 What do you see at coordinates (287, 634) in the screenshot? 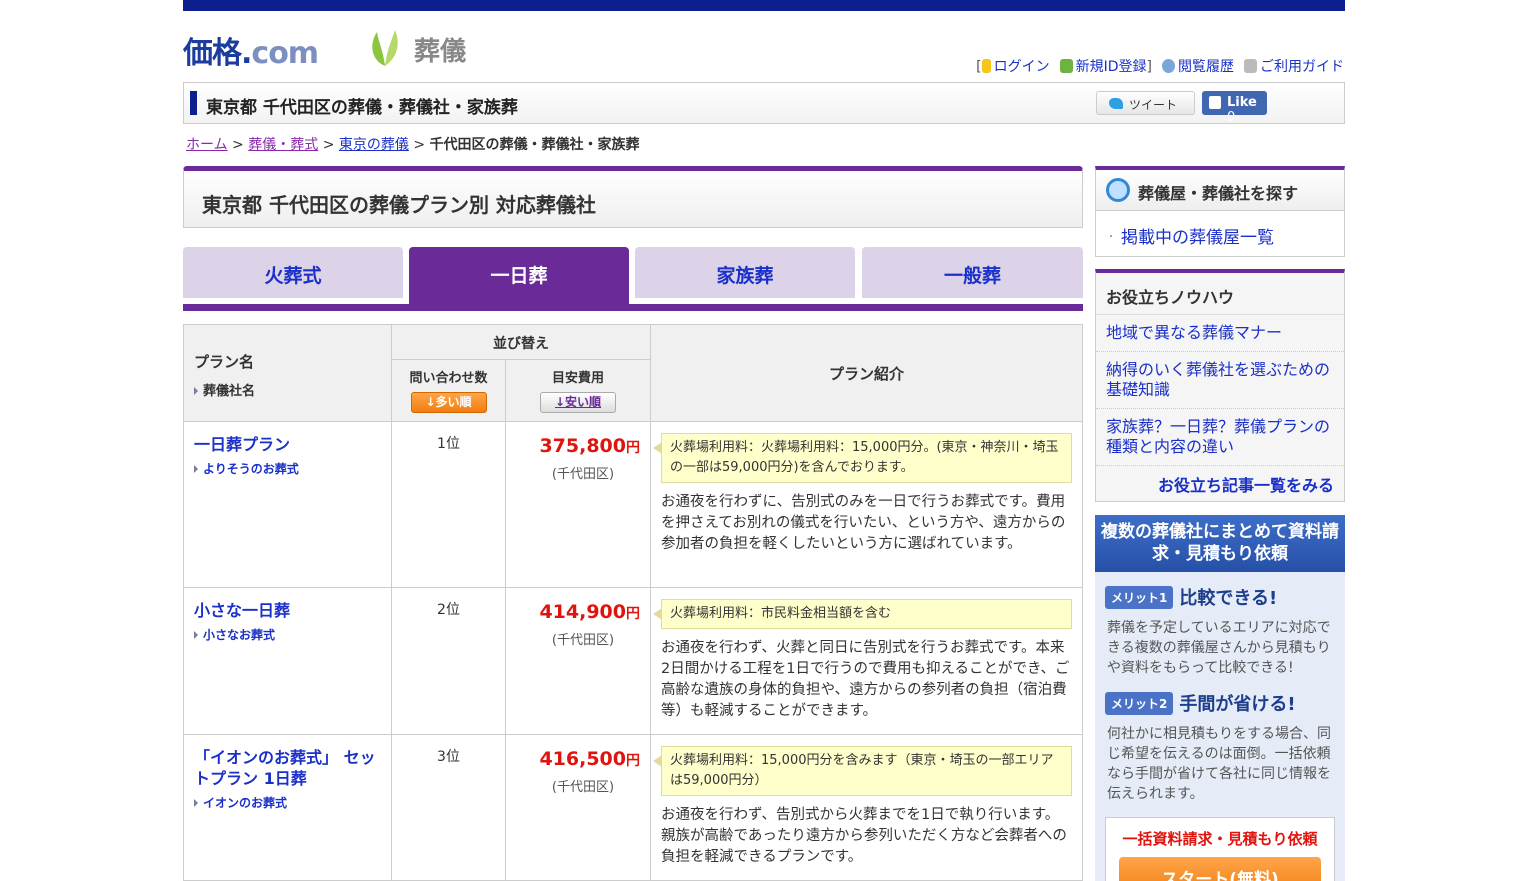
I see `company-link: 小さなお葬式` at bounding box center [287, 634].